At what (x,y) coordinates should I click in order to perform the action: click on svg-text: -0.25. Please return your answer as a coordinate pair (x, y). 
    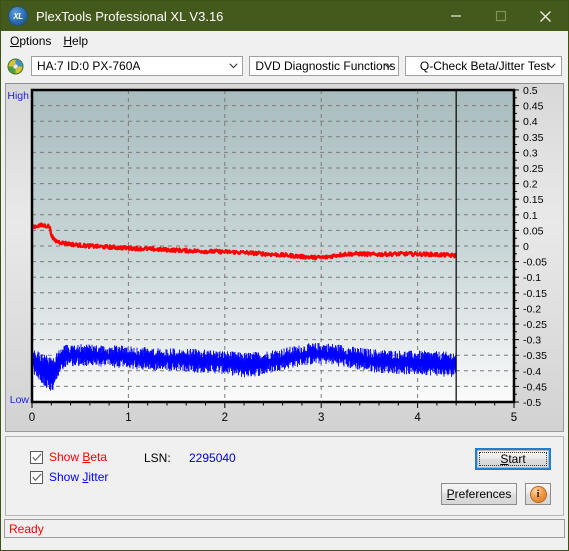
    Looking at the image, I should click on (535, 325).